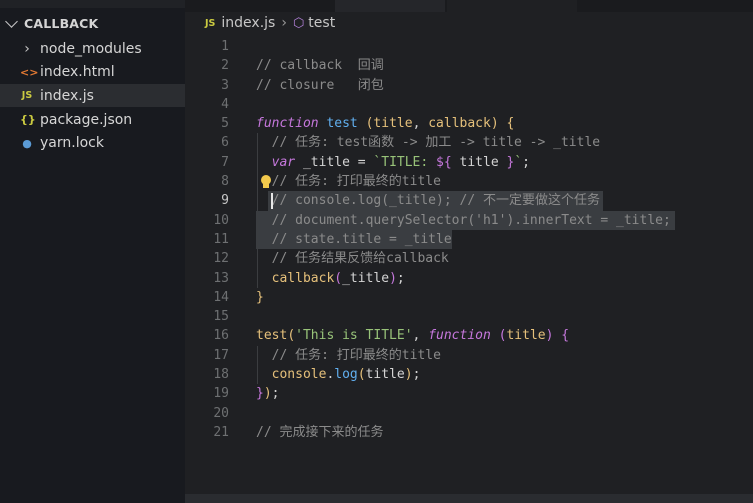  I want to click on breadcrumb: JS index.js › ⬡ test, so click(270, 23).